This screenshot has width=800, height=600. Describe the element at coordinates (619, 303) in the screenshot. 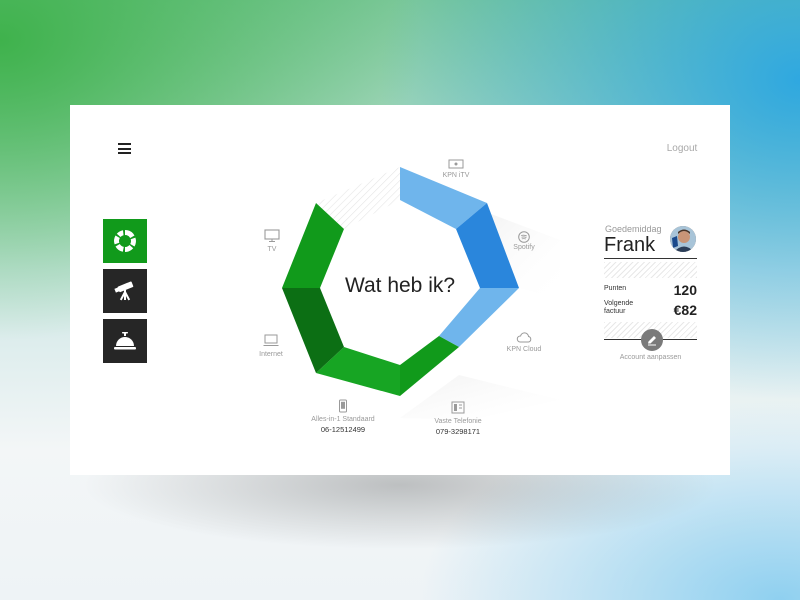

I see `invoice-label-line1: Volgende` at that location.